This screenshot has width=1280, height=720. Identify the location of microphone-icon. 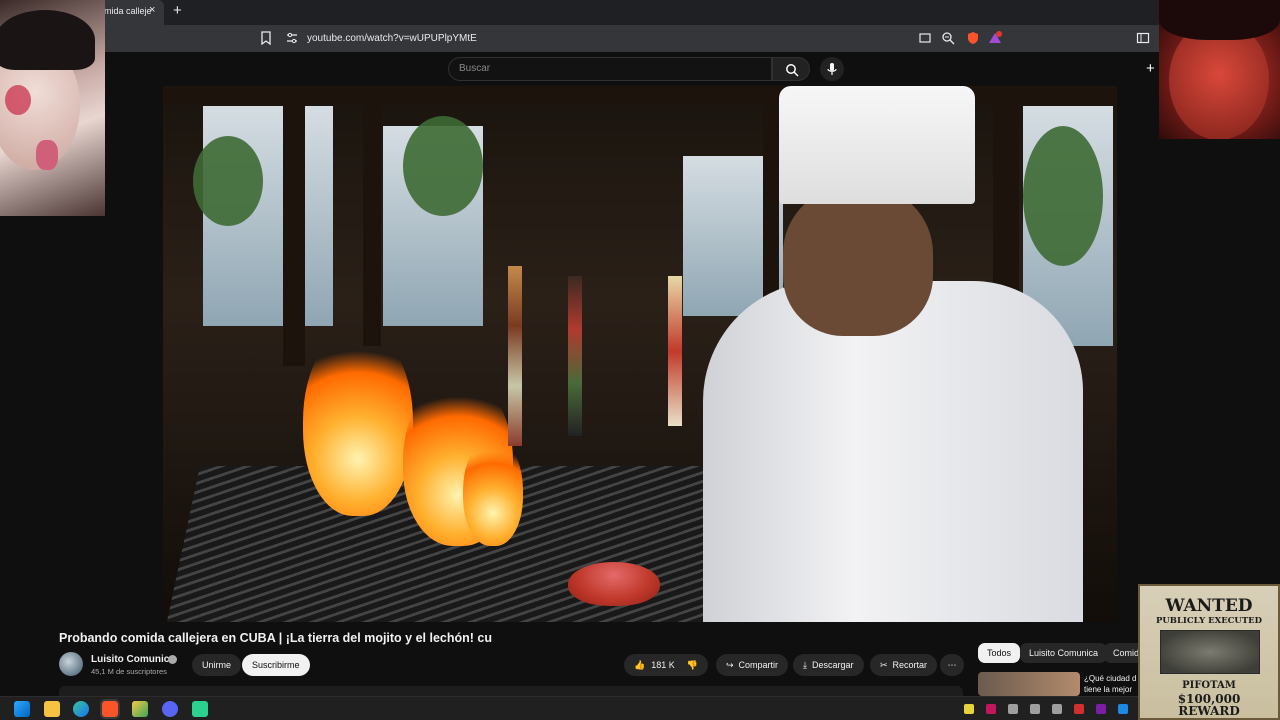
(832, 69).